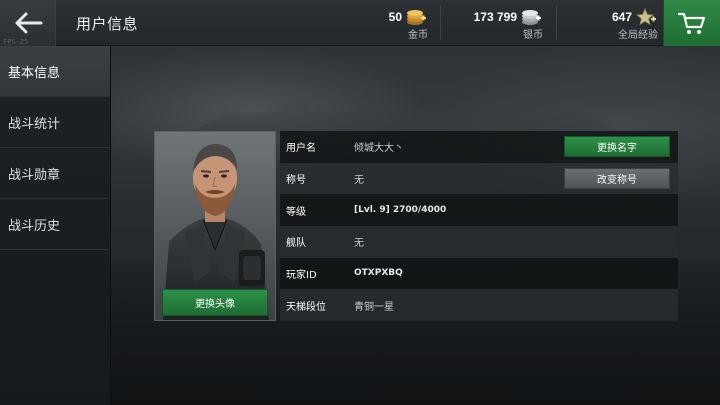 The width and height of the screenshot is (720, 405). Describe the element at coordinates (34, 175) in the screenshot. I see `sidebar-item-label: 战斗勋章` at that location.